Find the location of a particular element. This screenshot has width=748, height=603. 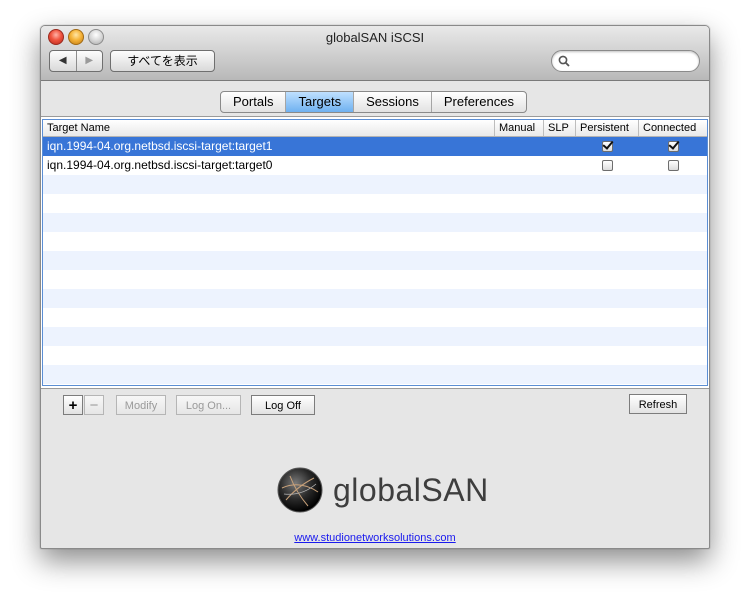

column-header-persistent: Persistent is located at coordinates (607, 128).